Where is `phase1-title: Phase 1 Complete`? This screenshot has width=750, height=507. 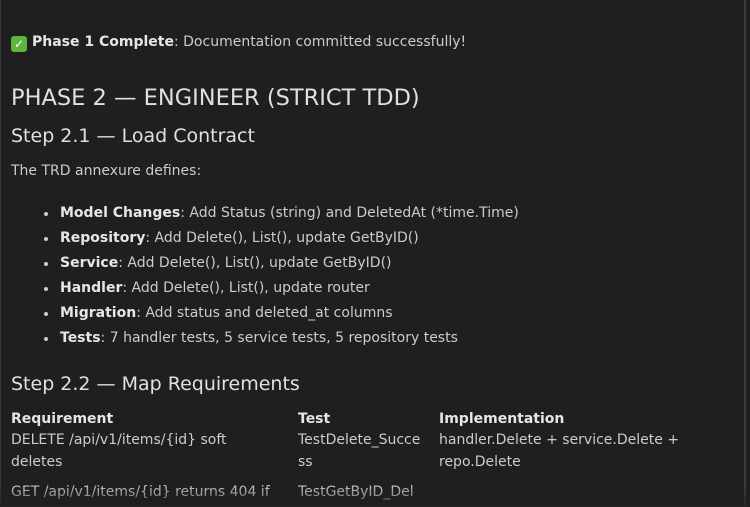 phase1-title: Phase 1 Complete is located at coordinates (103, 42).